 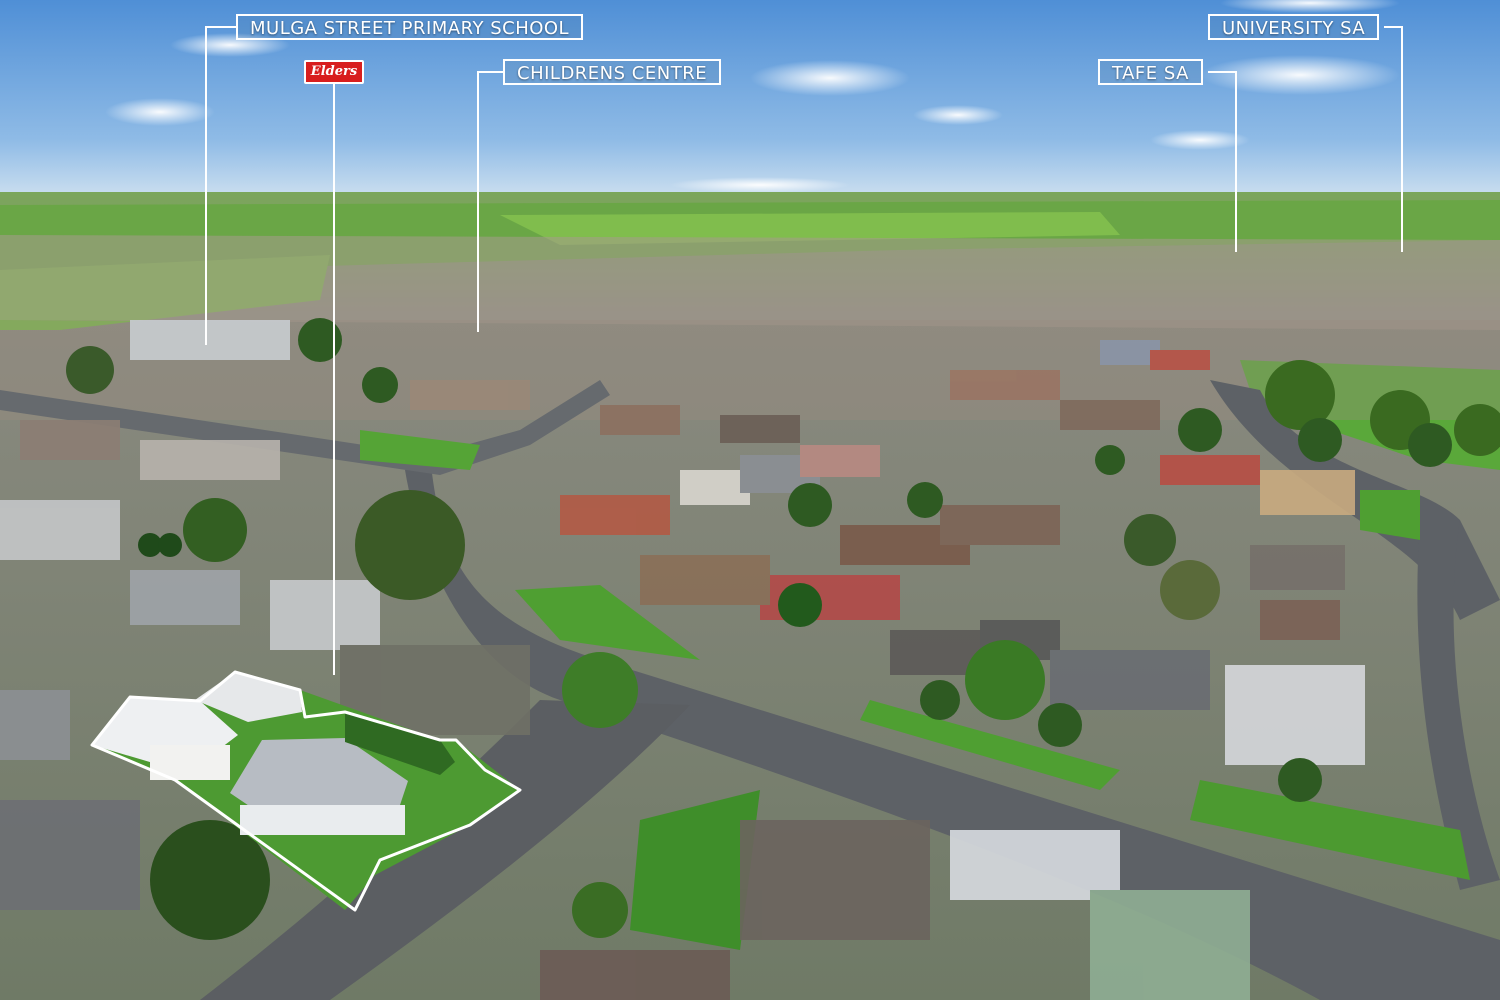 I want to click on callout-tafe: TAFE SA, so click(x=1150, y=72).